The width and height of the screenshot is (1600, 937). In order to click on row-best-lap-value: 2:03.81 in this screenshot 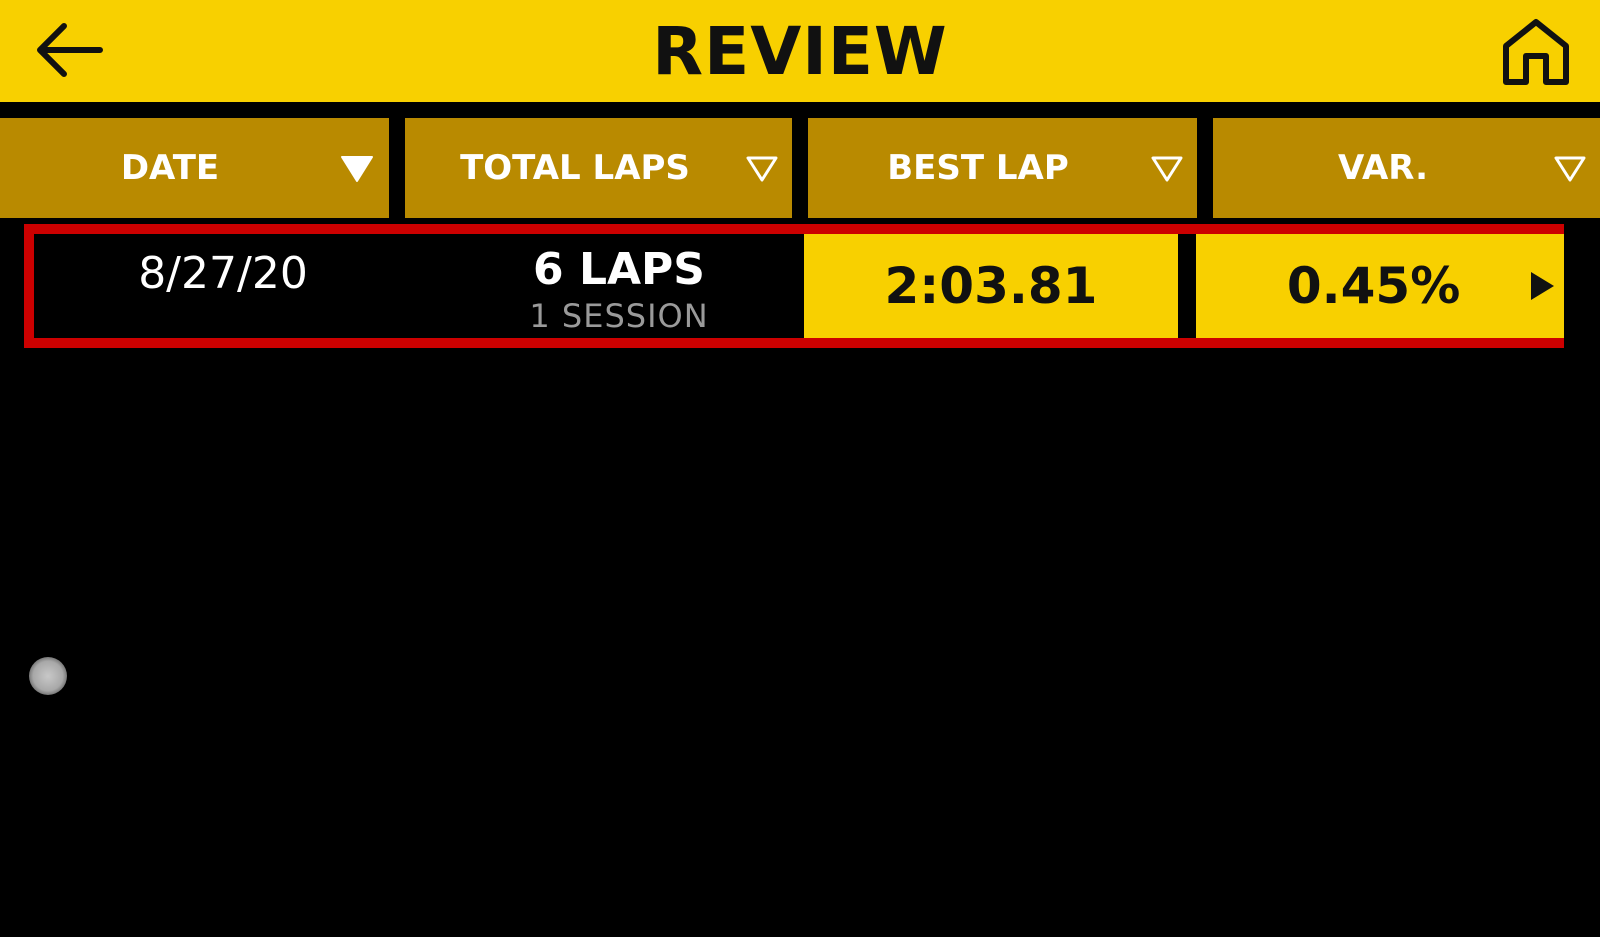, I will do `click(991, 286)`.